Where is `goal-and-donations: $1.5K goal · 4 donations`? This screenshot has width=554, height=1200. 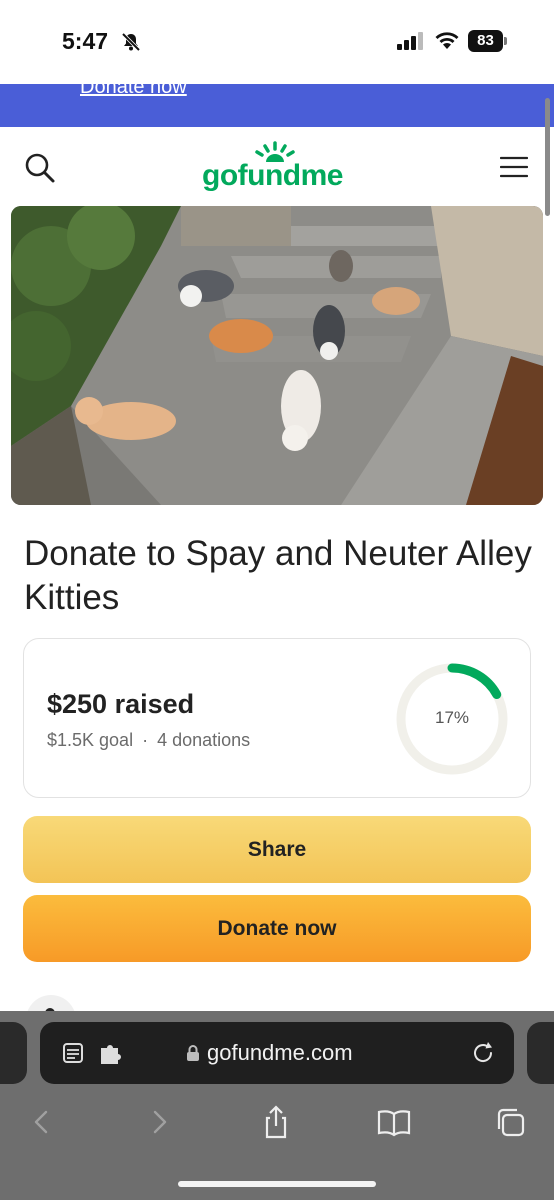
goal-and-donations: $1.5K goal · 4 donations is located at coordinates (148, 740).